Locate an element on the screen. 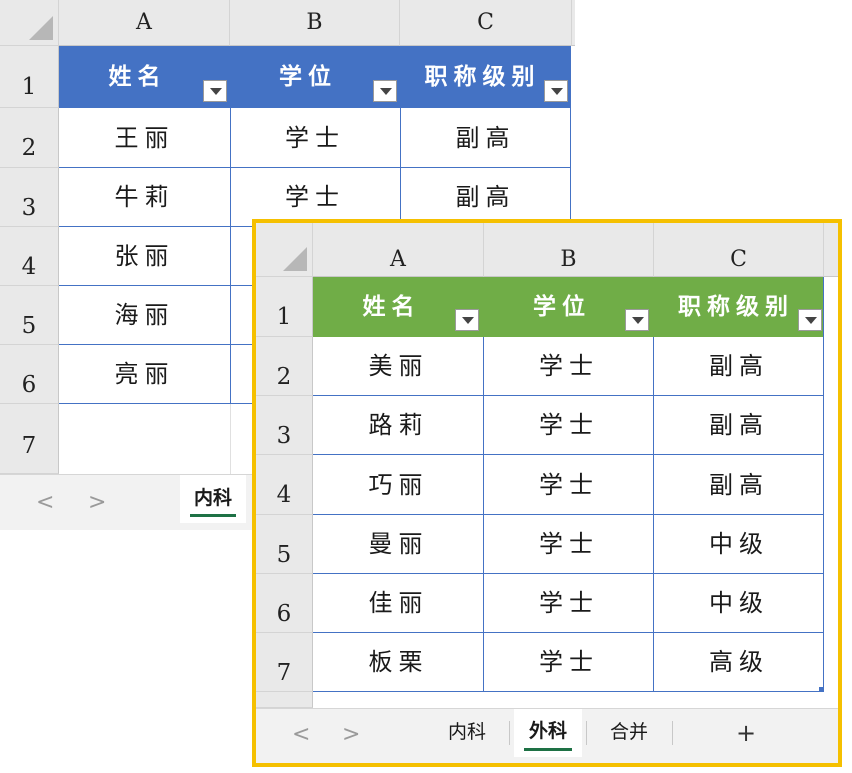 The width and height of the screenshot is (852, 773). cell-a5: 海丽 is located at coordinates (144, 315).